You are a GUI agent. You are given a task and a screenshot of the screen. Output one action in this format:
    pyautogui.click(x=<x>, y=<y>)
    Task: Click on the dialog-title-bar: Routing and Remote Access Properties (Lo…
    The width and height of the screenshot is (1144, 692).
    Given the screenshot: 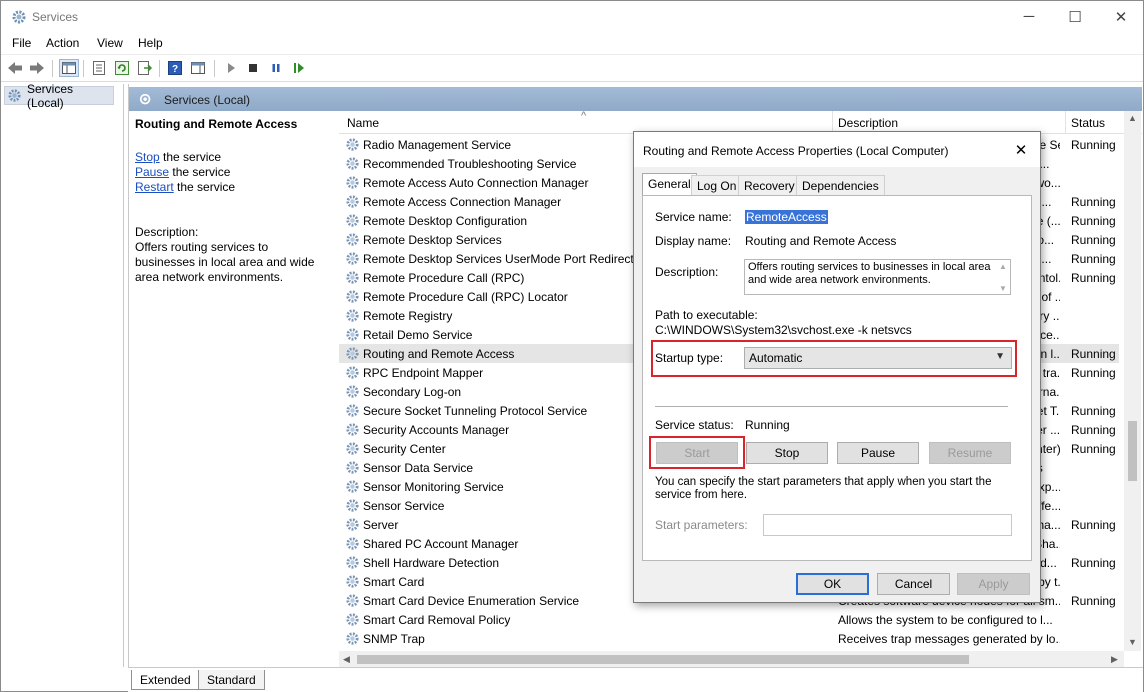 What is the action you would take?
    pyautogui.click(x=837, y=149)
    